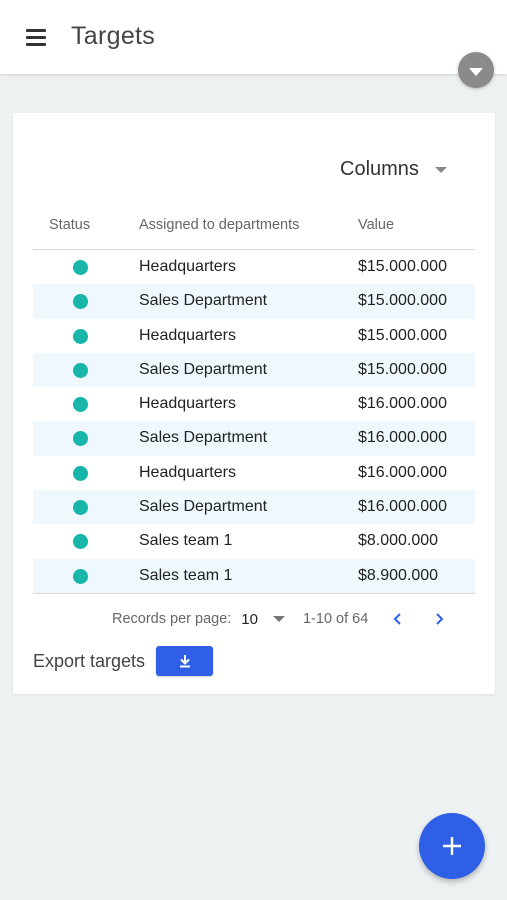 The image size is (507, 900). I want to click on plus-icon, so click(452, 846).